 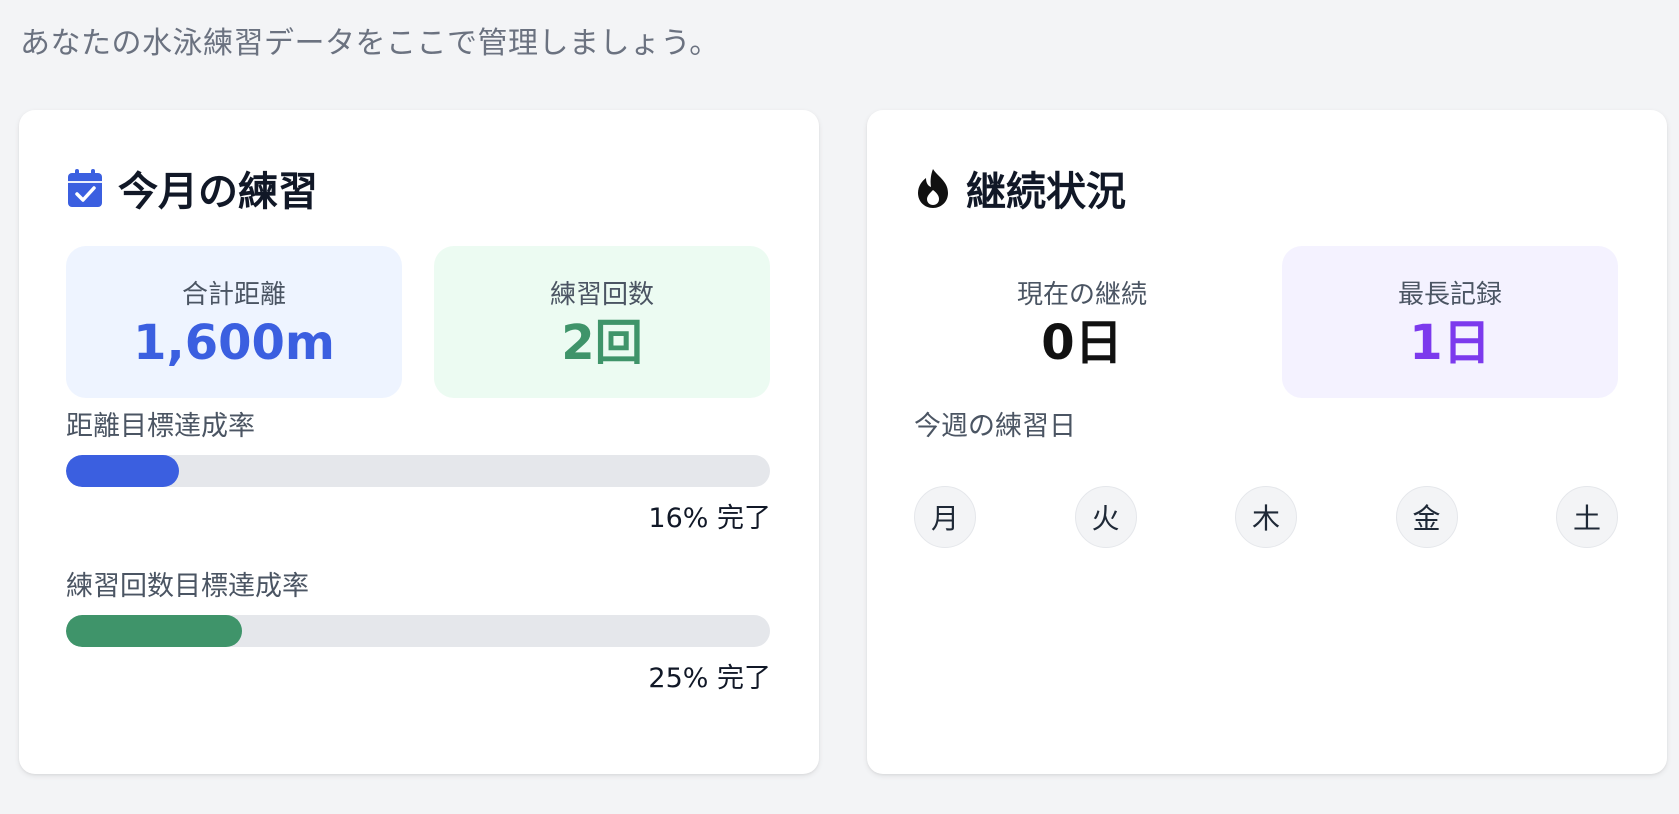 I want to click on streak-card-header: 継続状況, so click(x=1020, y=188).